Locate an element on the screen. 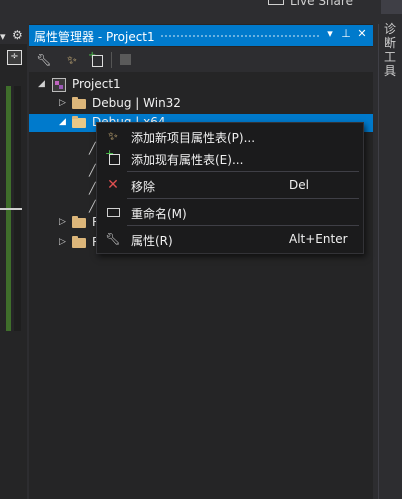 This screenshot has height=499, width=402. remove-x-icon: ✕ is located at coordinates (113, 185).